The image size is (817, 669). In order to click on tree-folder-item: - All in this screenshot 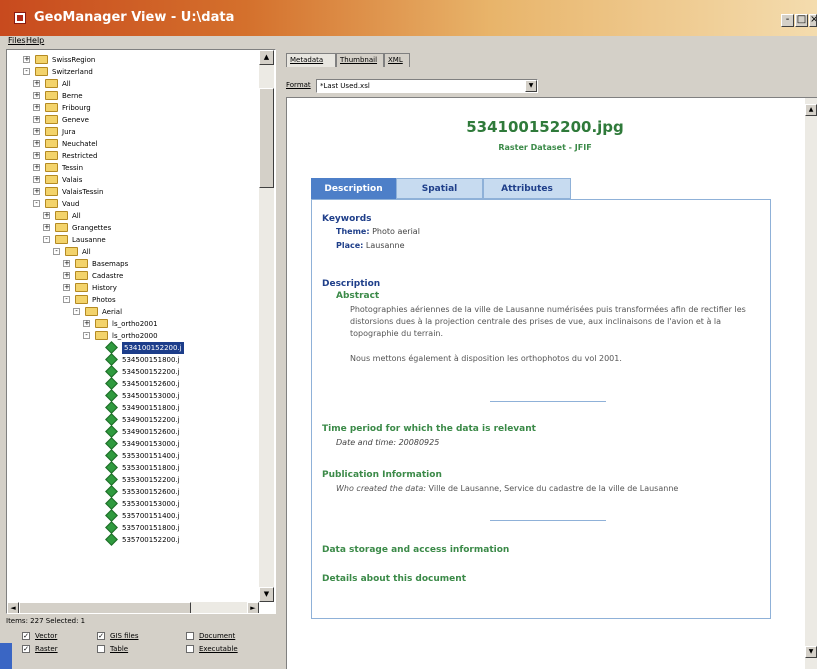, I will do `click(132, 252)`.